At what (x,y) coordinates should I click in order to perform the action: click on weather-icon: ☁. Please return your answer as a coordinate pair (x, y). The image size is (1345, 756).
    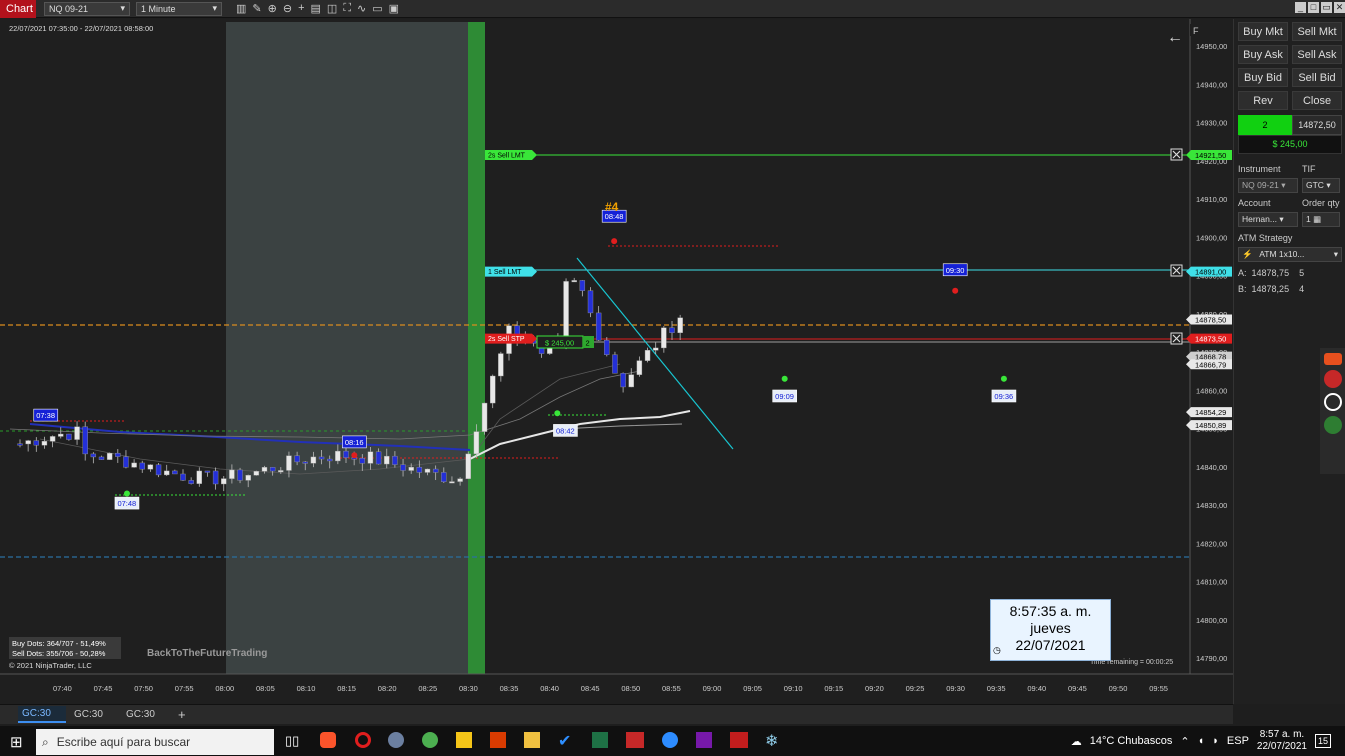
    Looking at the image, I should click on (1076, 741).